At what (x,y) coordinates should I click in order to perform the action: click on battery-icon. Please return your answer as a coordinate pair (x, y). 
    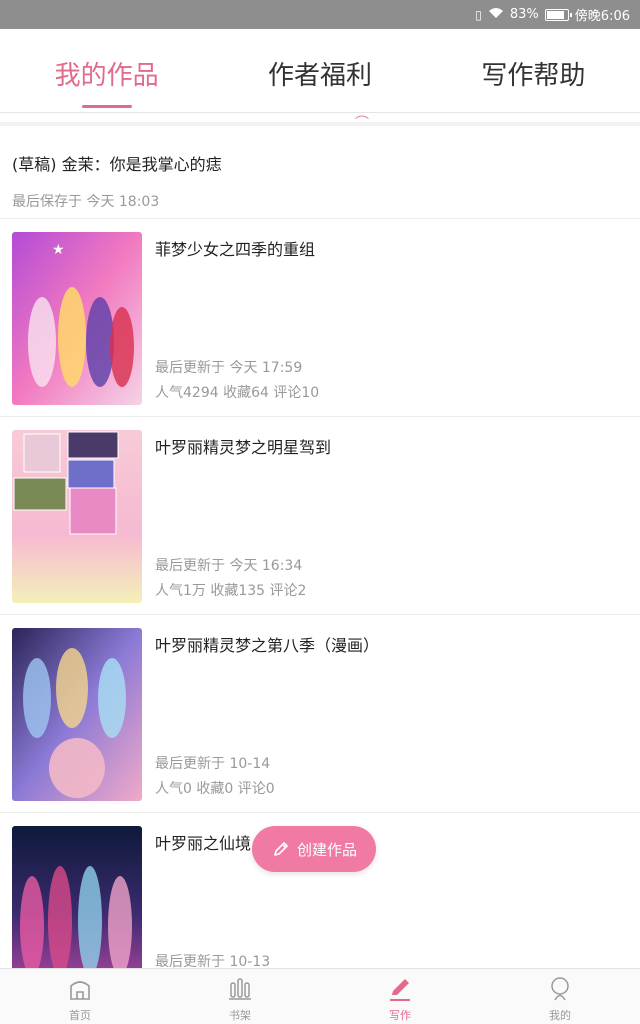
    Looking at the image, I should click on (558, 14).